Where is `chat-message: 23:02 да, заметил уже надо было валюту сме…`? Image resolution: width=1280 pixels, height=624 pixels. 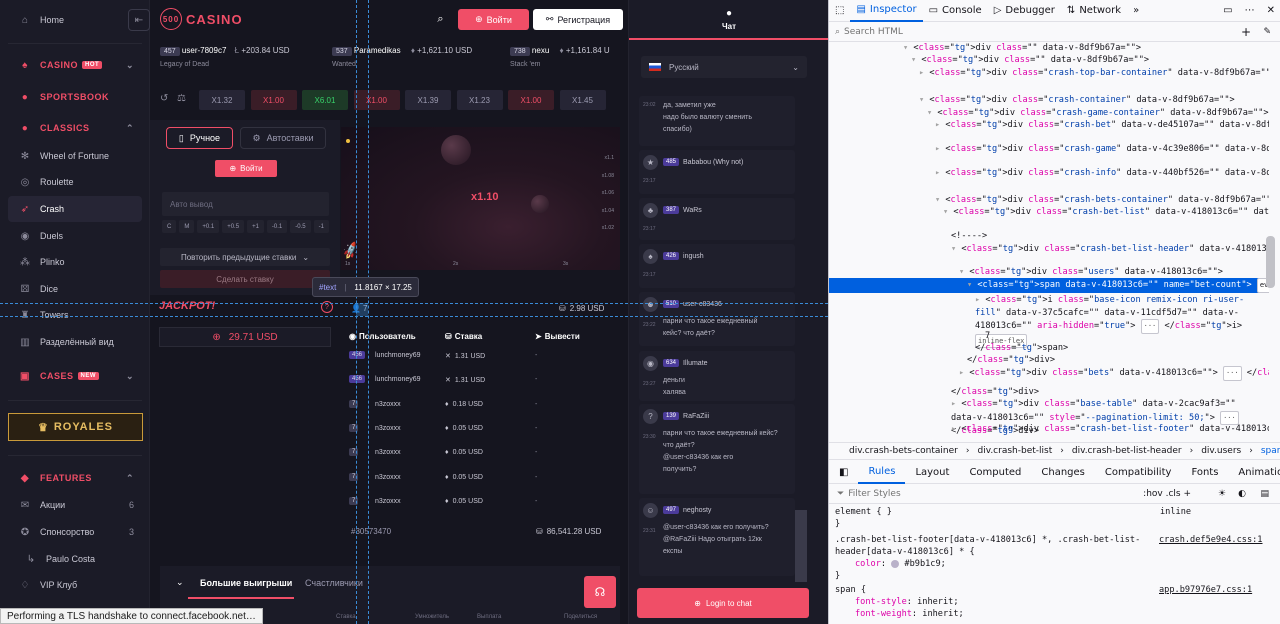 chat-message: 23:02 да, заметил уже надо было валюту сме… is located at coordinates (717, 121).